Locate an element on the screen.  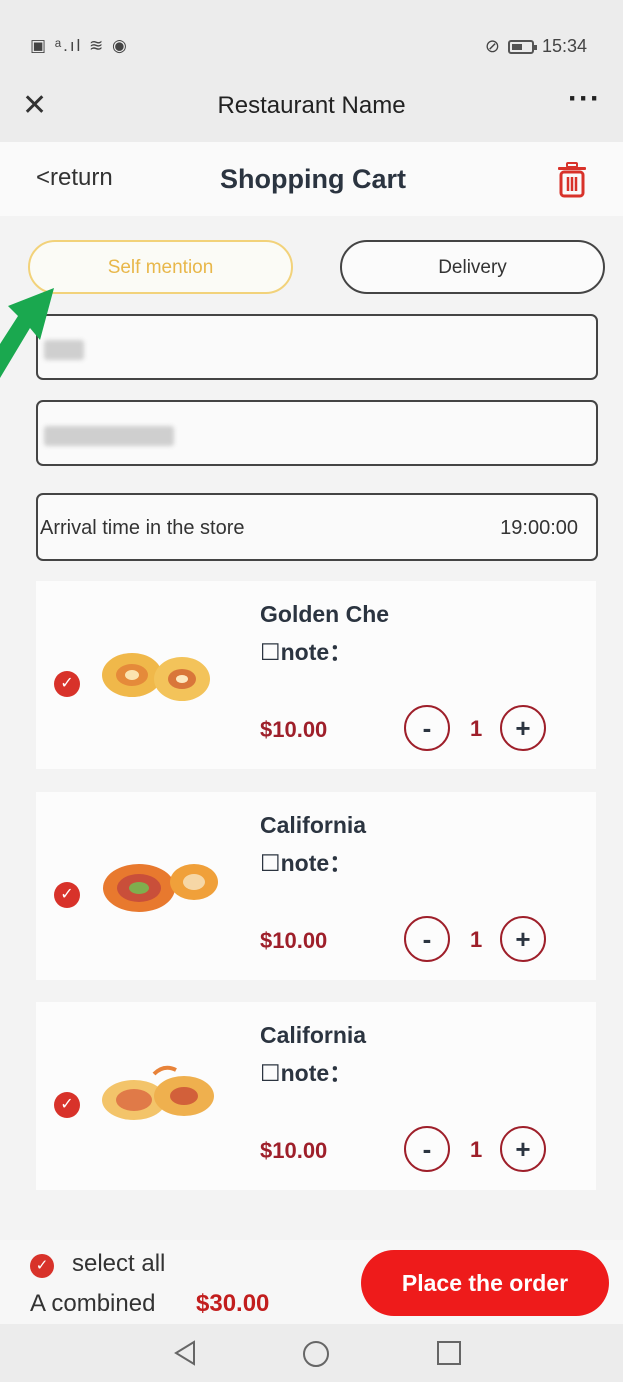
tab-self-mention: Self mention is located at coordinates (160, 267).